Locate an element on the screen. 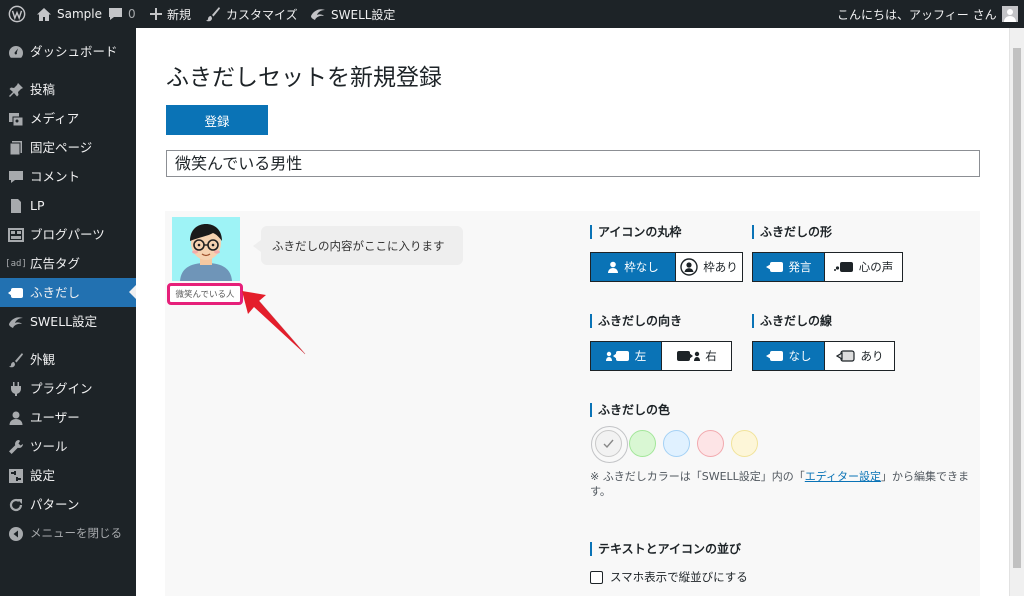 The width and height of the screenshot is (1024, 596). pin-icon is located at coordinates (16, 90).